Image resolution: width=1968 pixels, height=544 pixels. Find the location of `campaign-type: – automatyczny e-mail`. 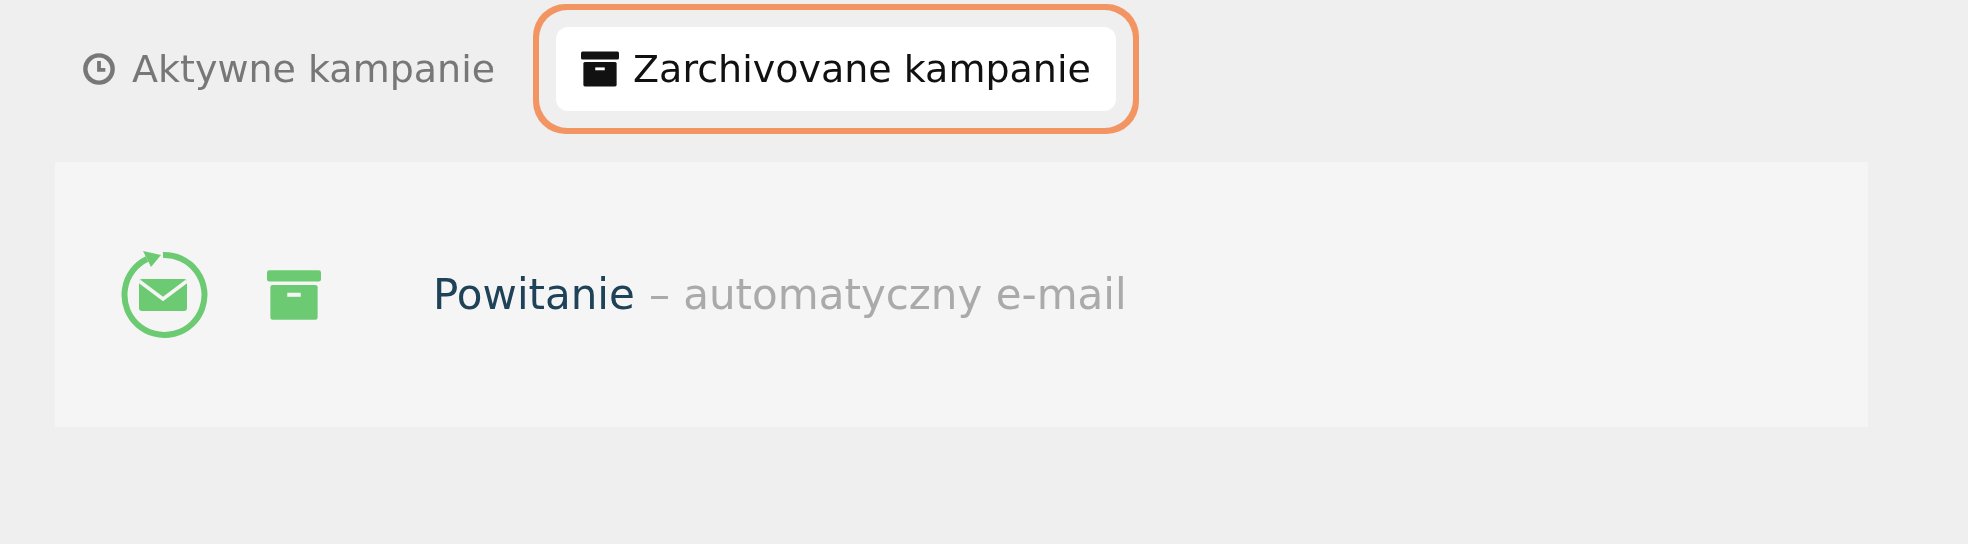

campaign-type: – automatyczny e-mail is located at coordinates (887, 294).